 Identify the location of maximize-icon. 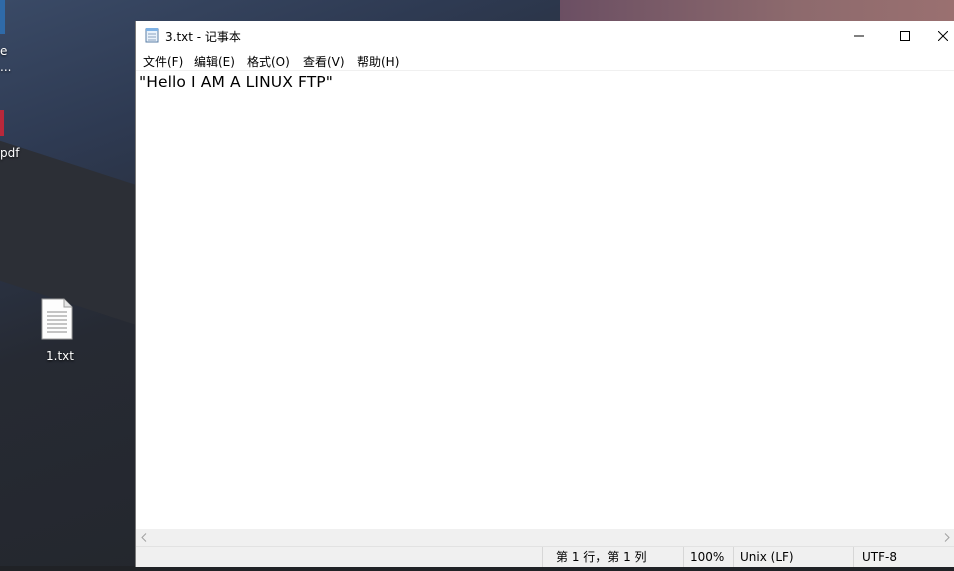
(905, 36).